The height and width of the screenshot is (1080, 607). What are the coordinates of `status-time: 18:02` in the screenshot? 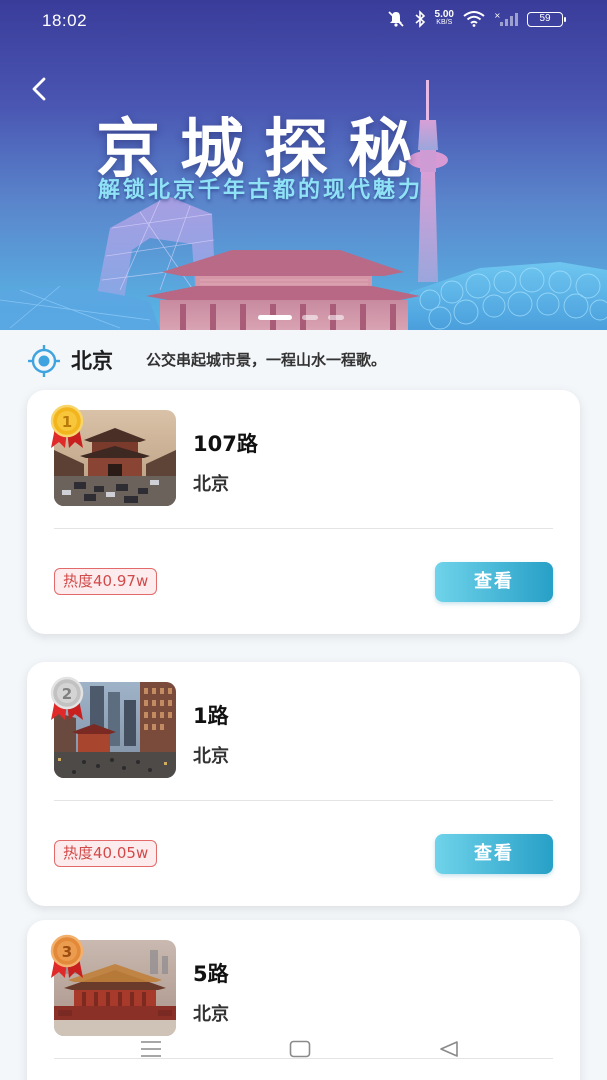 It's located at (65, 20).